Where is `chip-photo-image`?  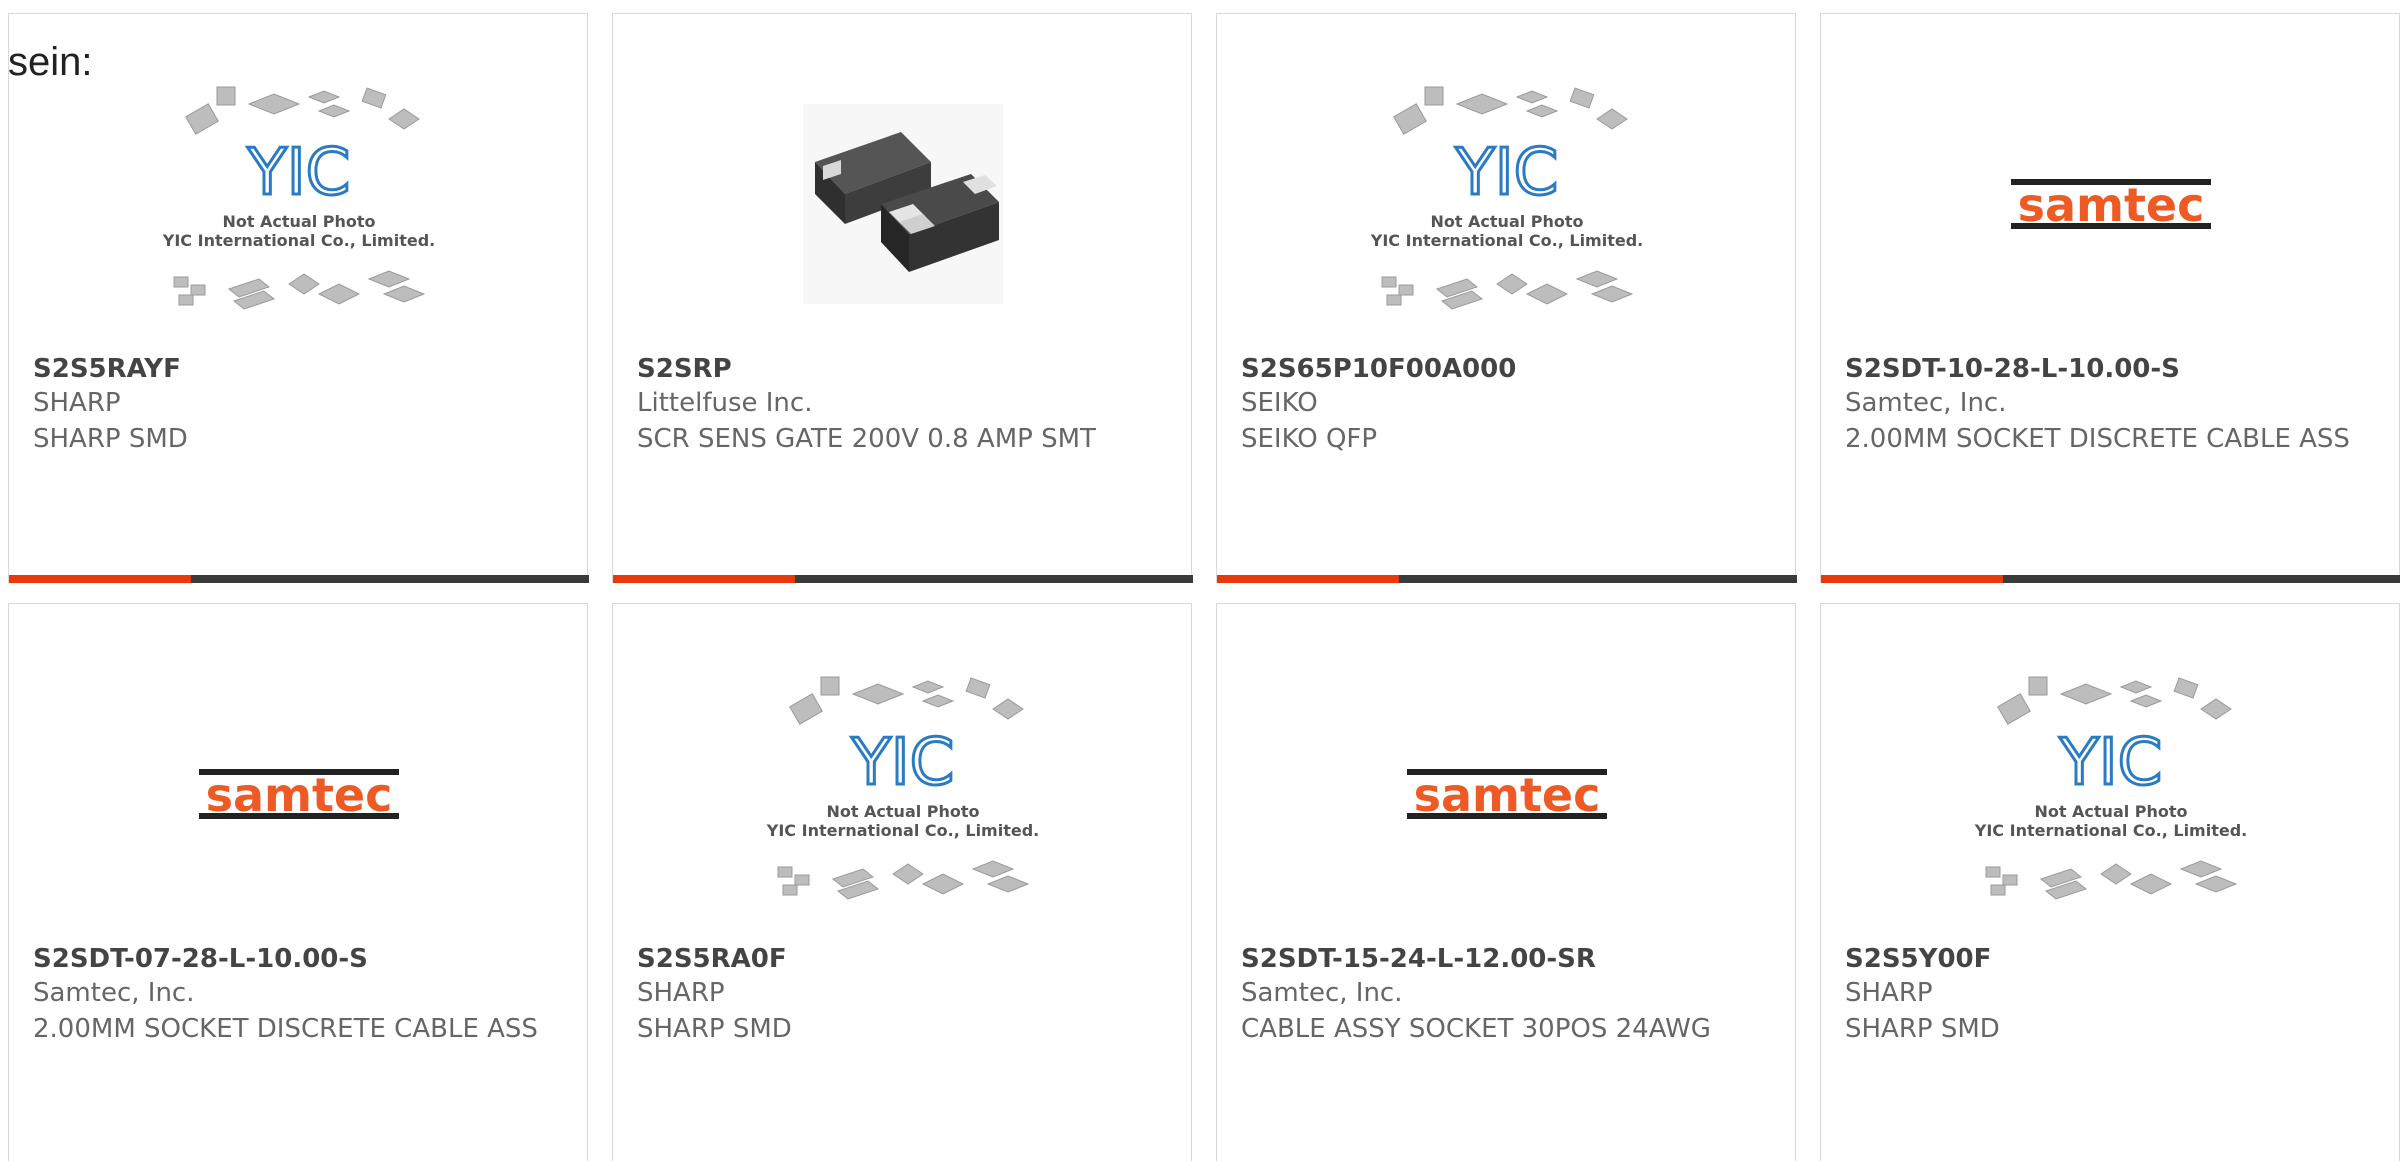 chip-photo-image is located at coordinates (903, 204).